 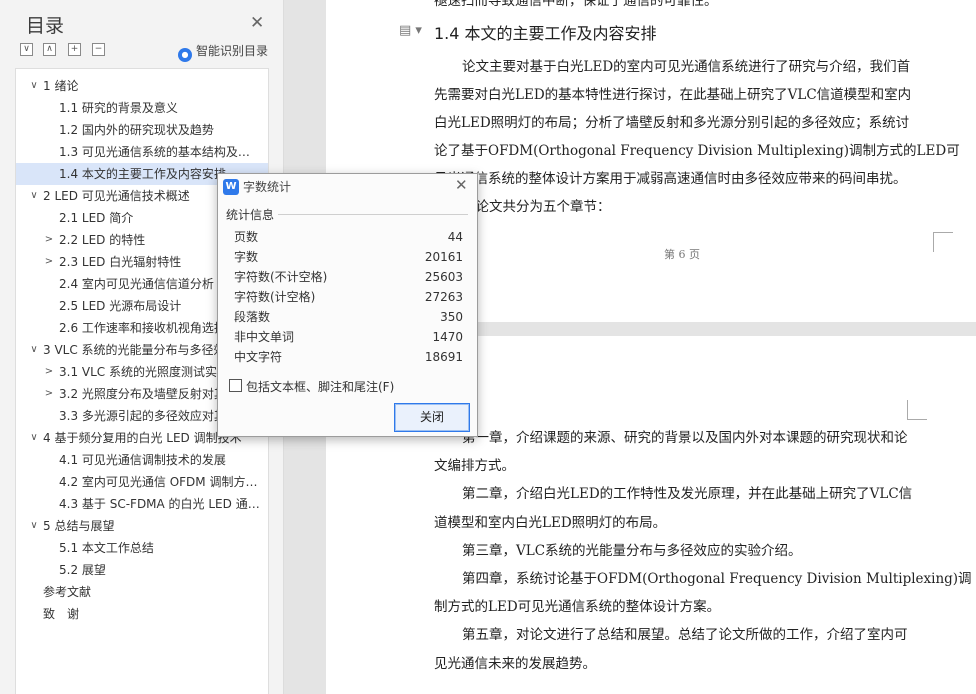 I want to click on toc-item-label: 3.2 光照度分布及墙壁反射对其, so click(x=142, y=394).